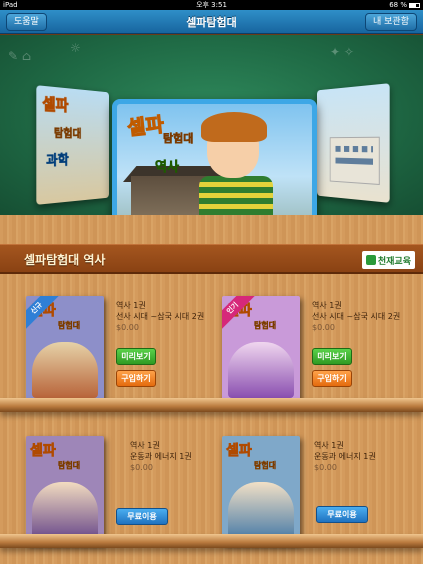 The width and height of the screenshot is (423, 564). I want to click on building-illustration, so click(354, 161).